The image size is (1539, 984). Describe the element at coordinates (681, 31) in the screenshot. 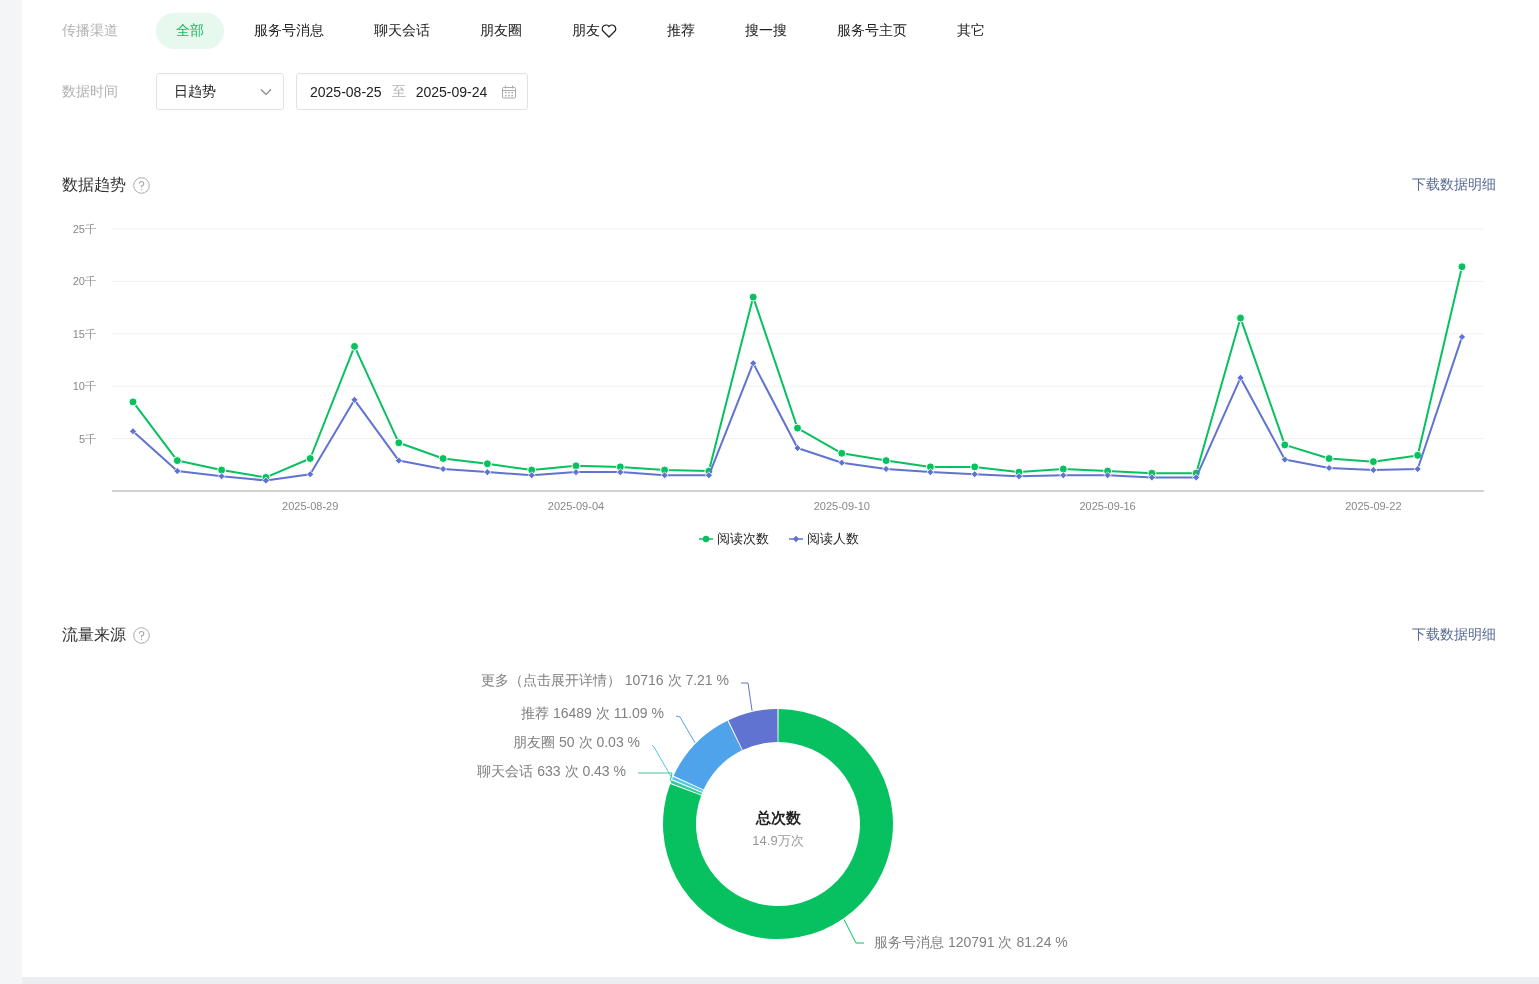

I see `channel-tab: 推荐` at that location.